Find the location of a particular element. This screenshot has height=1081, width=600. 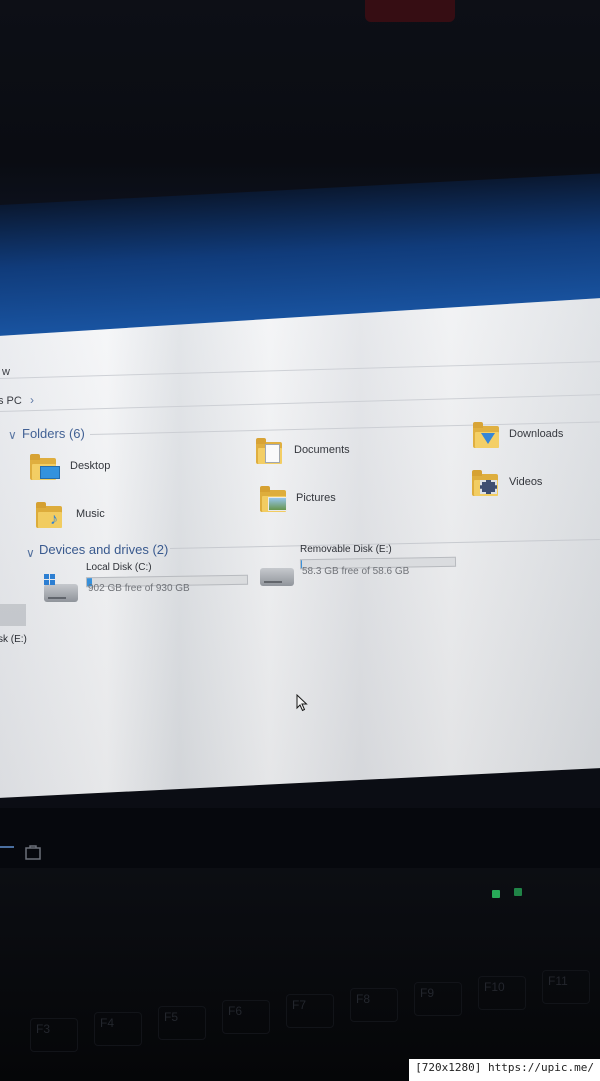

folder-label-documents: Documents is located at coordinates (322, 450).